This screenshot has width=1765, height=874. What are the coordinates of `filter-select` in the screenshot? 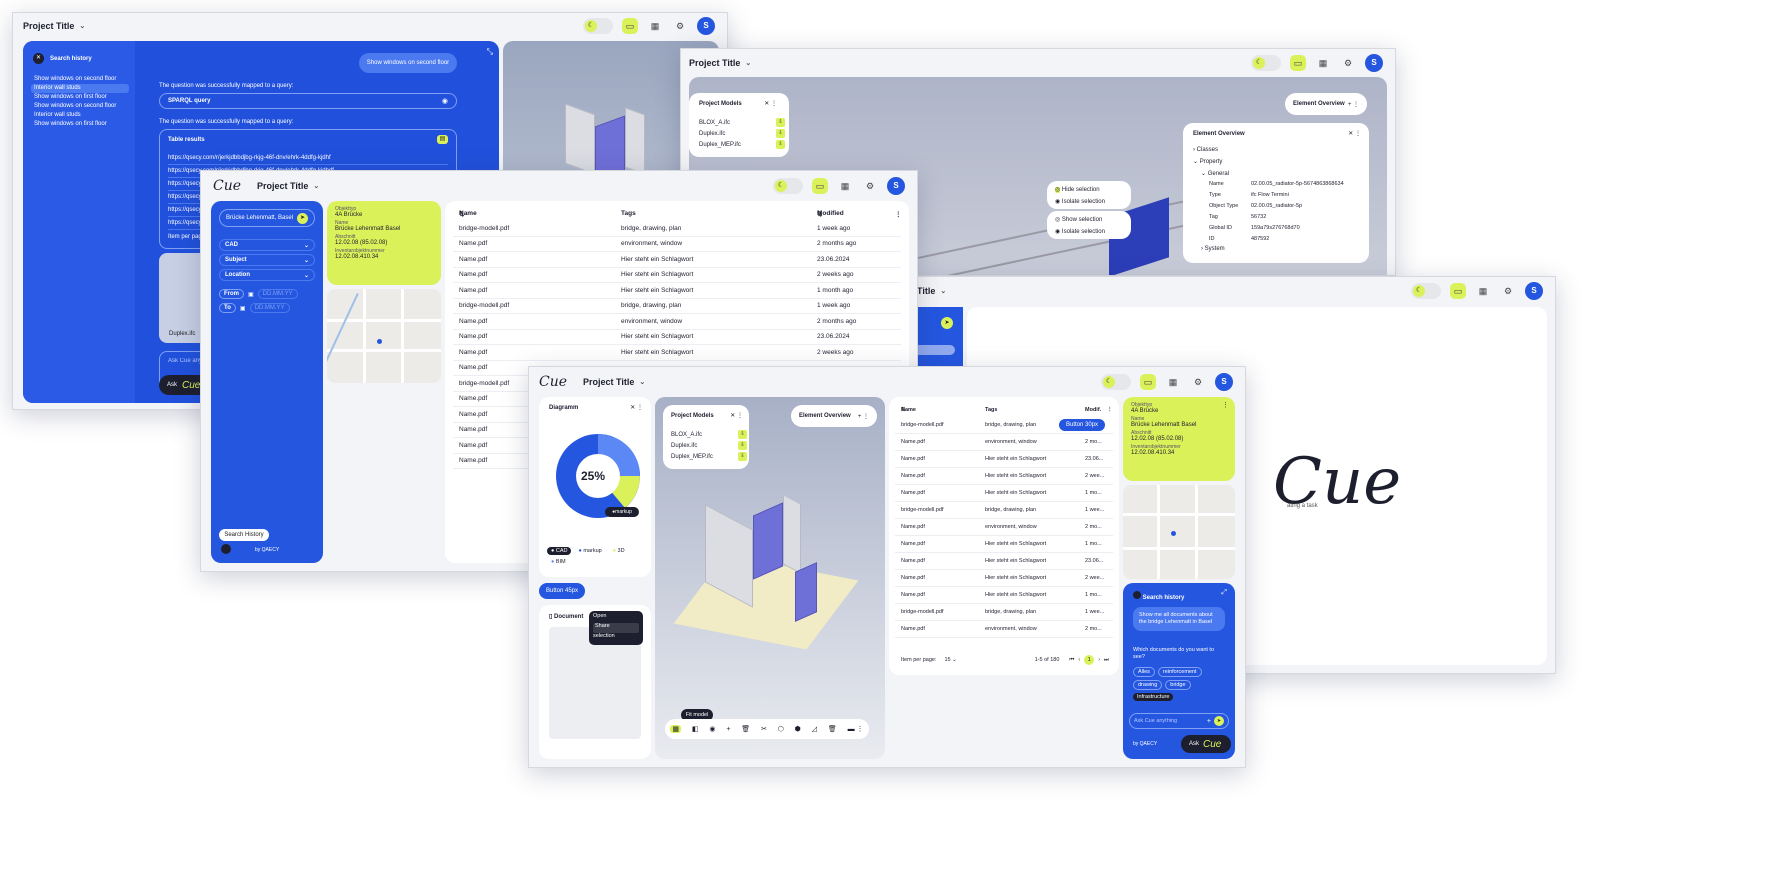 It's located at (934, 350).